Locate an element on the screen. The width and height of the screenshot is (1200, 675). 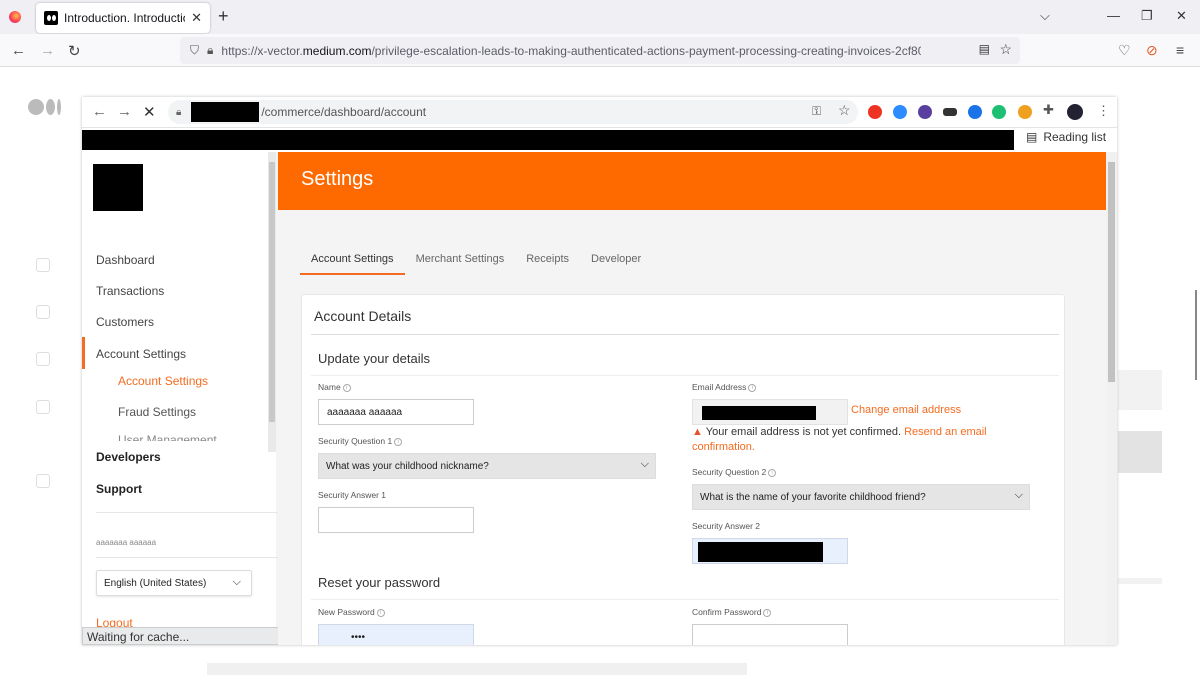
sidebar-divider is located at coordinates (191, 512).